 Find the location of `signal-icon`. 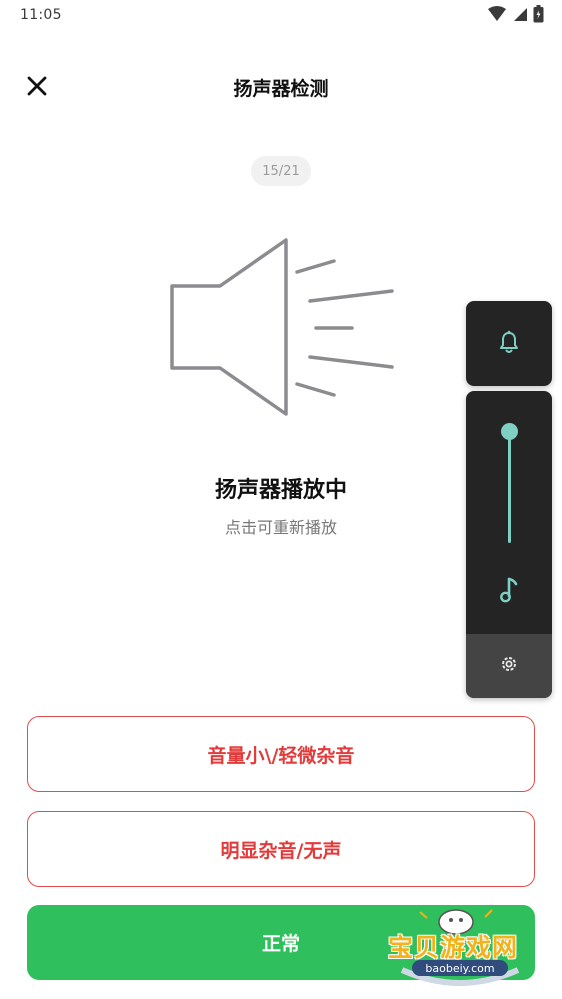

signal-icon is located at coordinates (520, 16).